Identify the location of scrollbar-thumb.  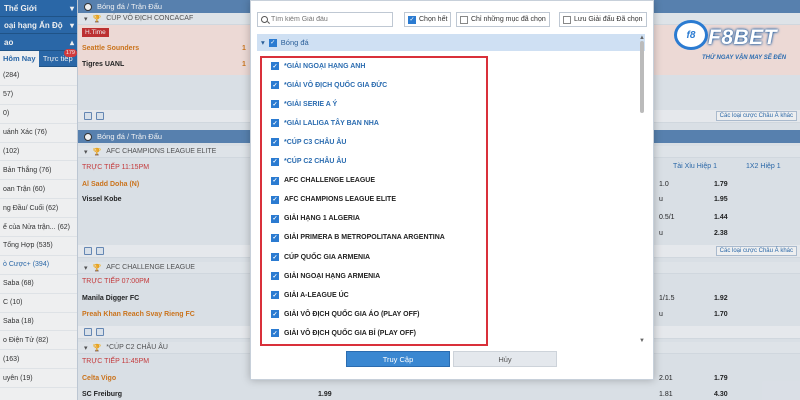
(642, 77).